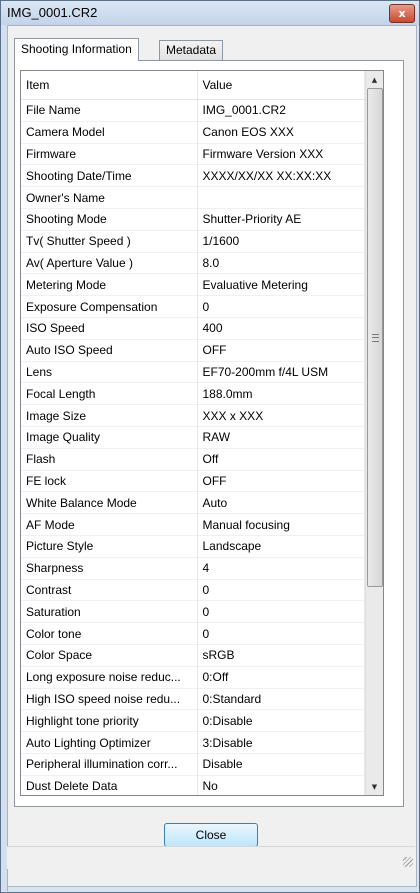 This screenshot has height=893, width=420. I want to click on table-row: Lens EF70-200mm f/4L USM, so click(193, 372).